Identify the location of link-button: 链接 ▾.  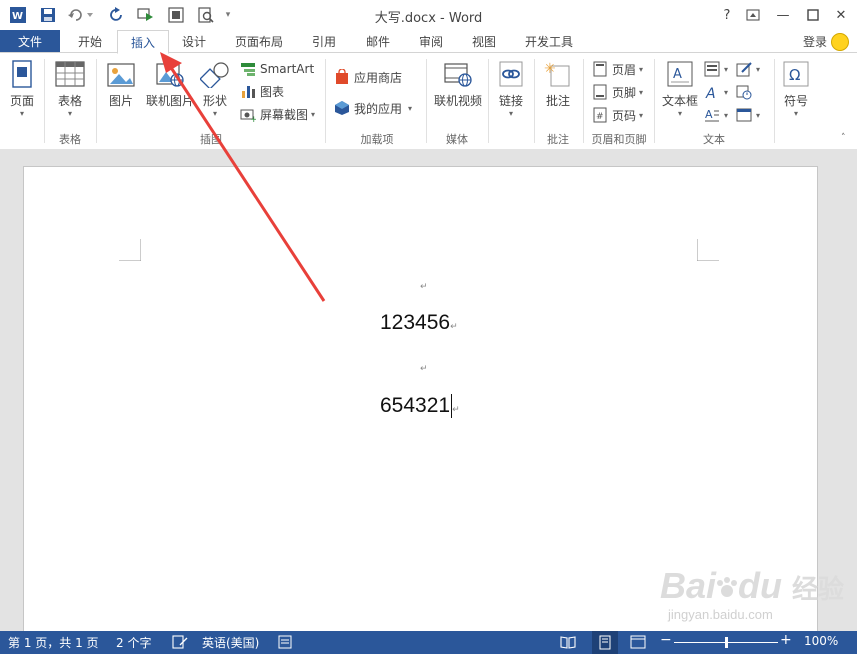
(511, 89).